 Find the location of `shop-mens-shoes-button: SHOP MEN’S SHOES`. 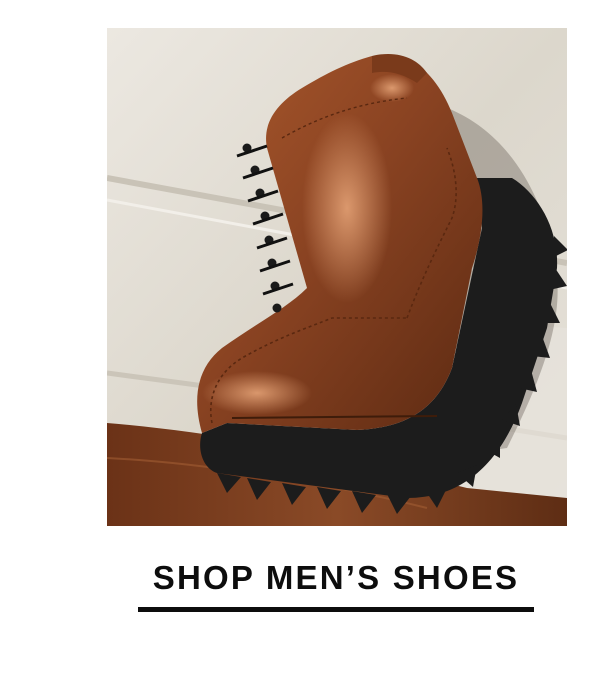

shop-mens-shoes-button: SHOP MEN’S SHOES is located at coordinates (336, 584).